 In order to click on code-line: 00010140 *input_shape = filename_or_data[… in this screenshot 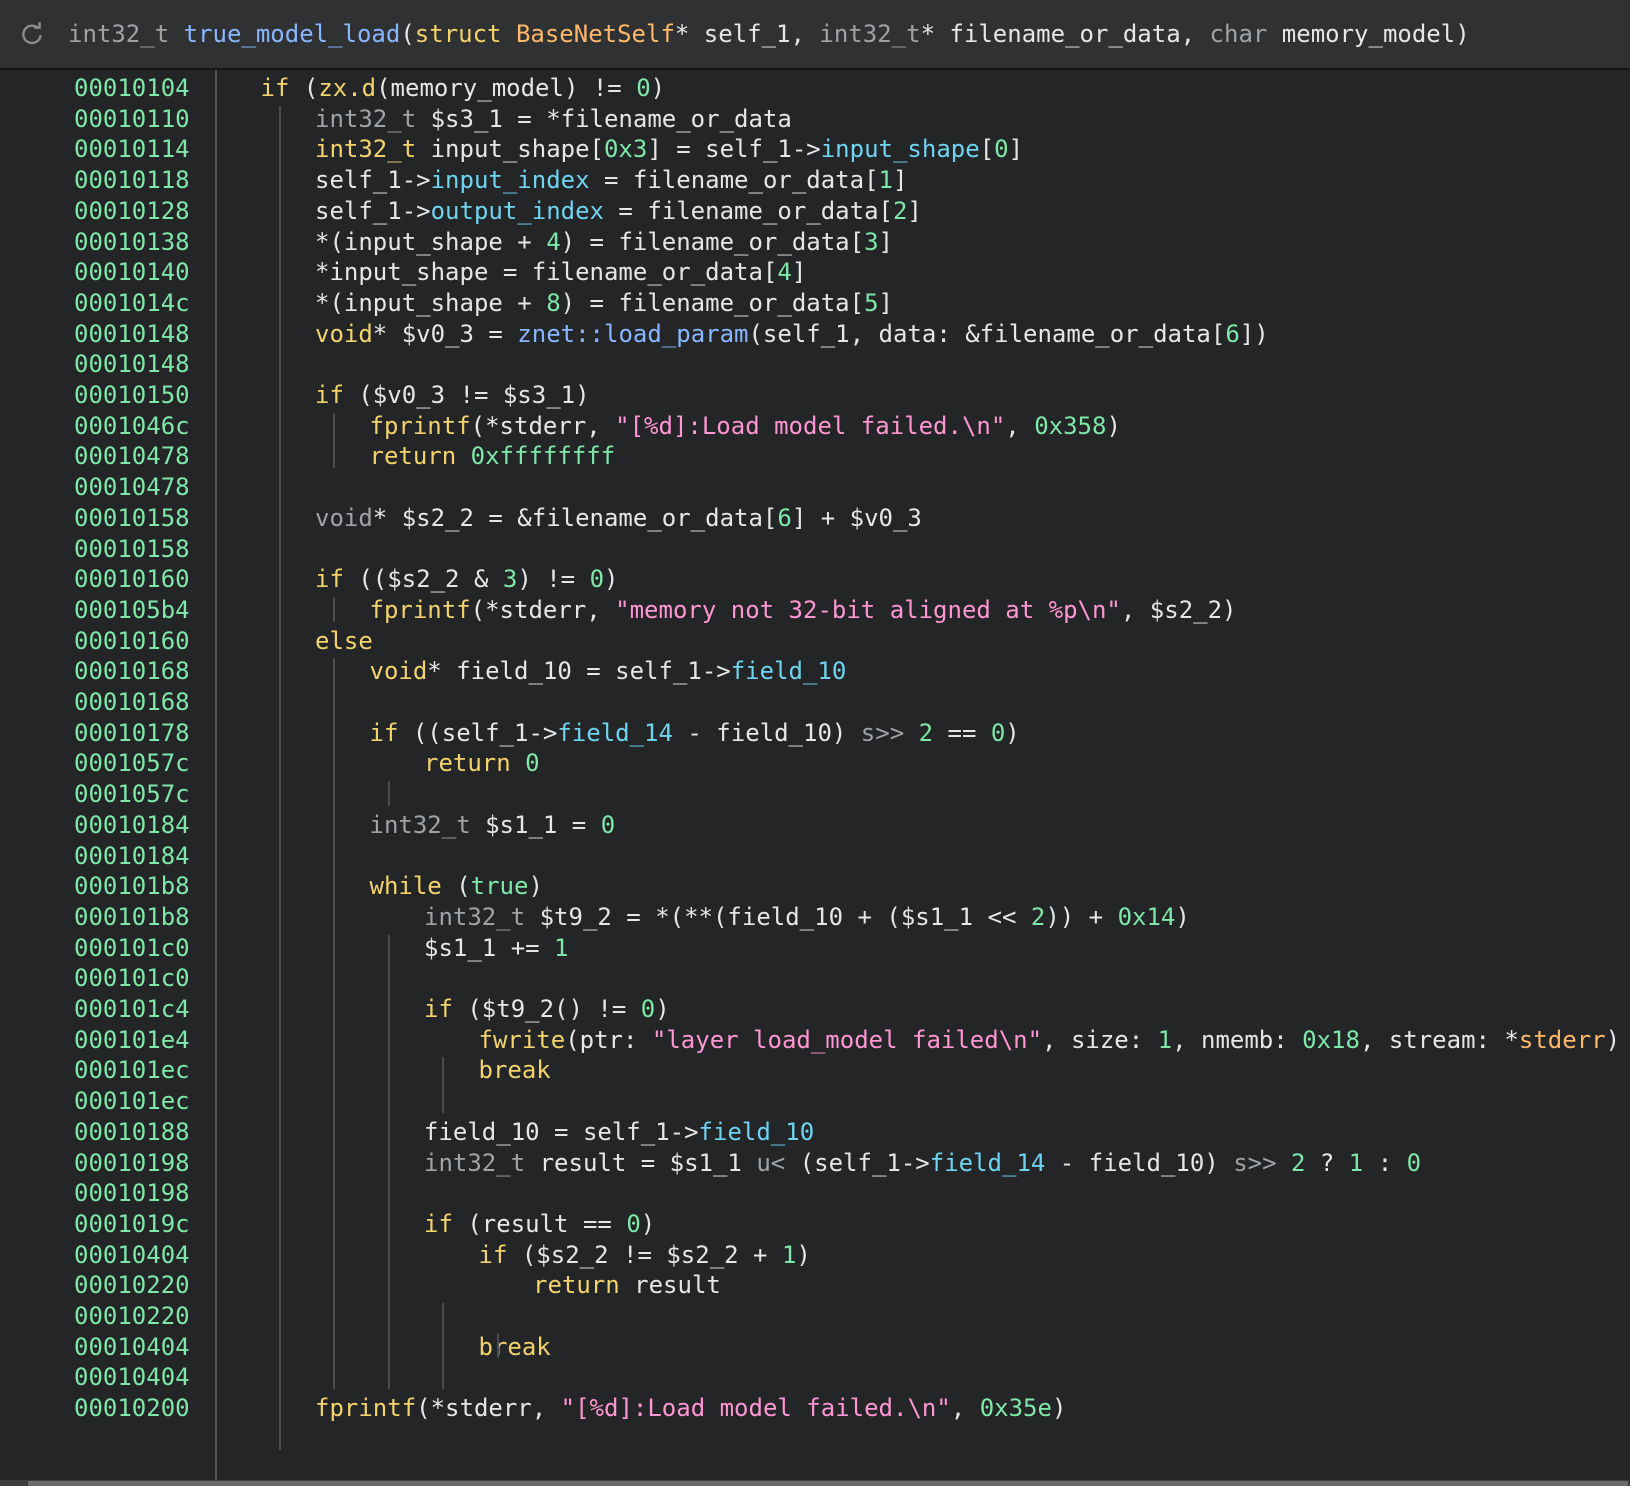, I will do `click(815, 272)`.